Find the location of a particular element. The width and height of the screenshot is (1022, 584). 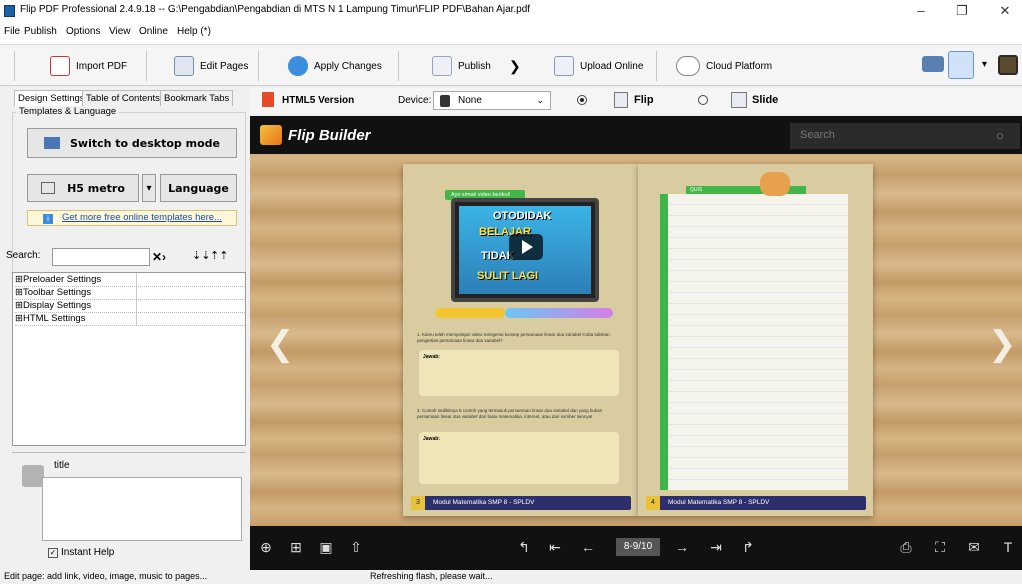

slide-mode-radio is located at coordinates (703, 100).